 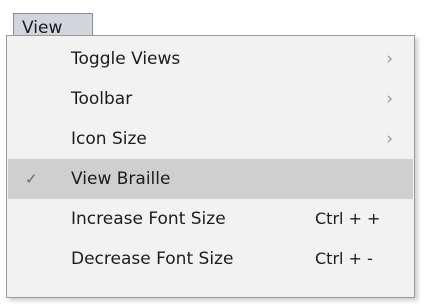 I want to click on menu-item-increase-font-size: Increase Font Size Ctrl + +, so click(x=210, y=219).